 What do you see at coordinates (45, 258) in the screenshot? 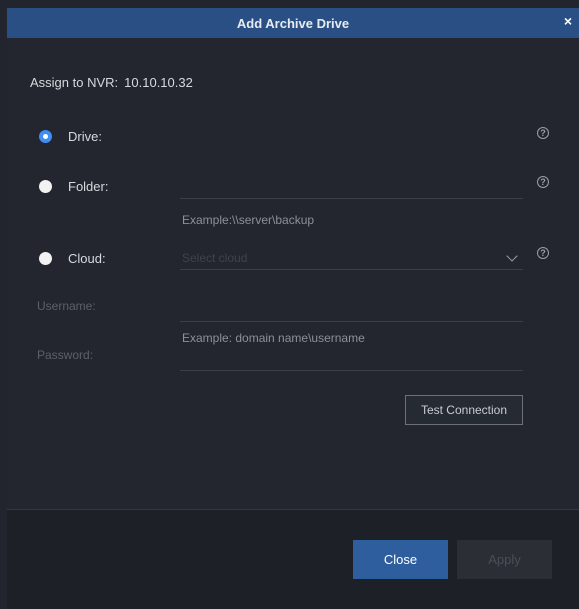
I see `cloud-radio` at bounding box center [45, 258].